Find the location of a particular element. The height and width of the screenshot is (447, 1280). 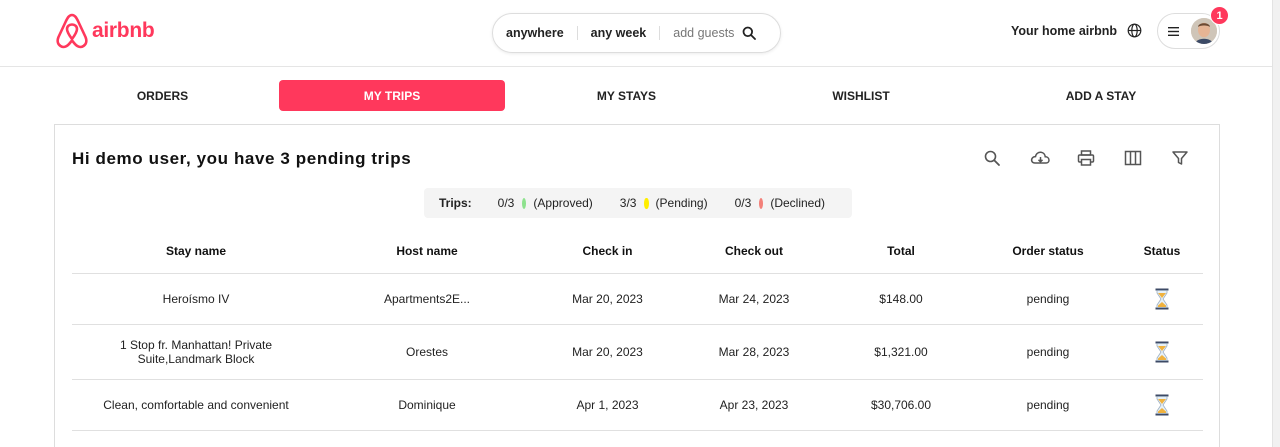

notification-badge: 1 is located at coordinates (1219, 15).